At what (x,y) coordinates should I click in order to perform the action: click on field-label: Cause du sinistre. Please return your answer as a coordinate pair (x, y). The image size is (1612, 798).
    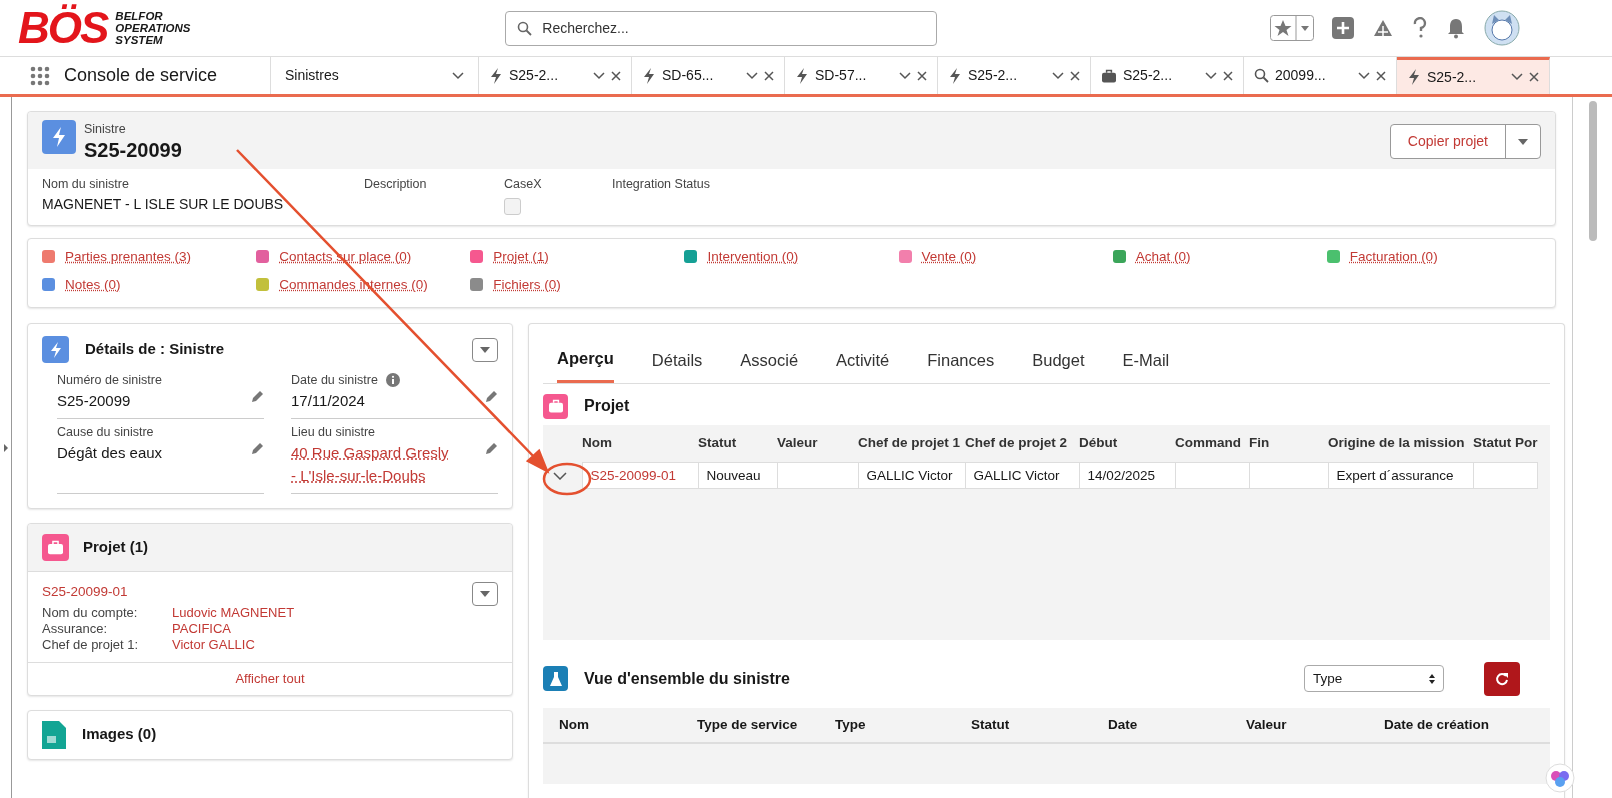
    Looking at the image, I should click on (105, 433).